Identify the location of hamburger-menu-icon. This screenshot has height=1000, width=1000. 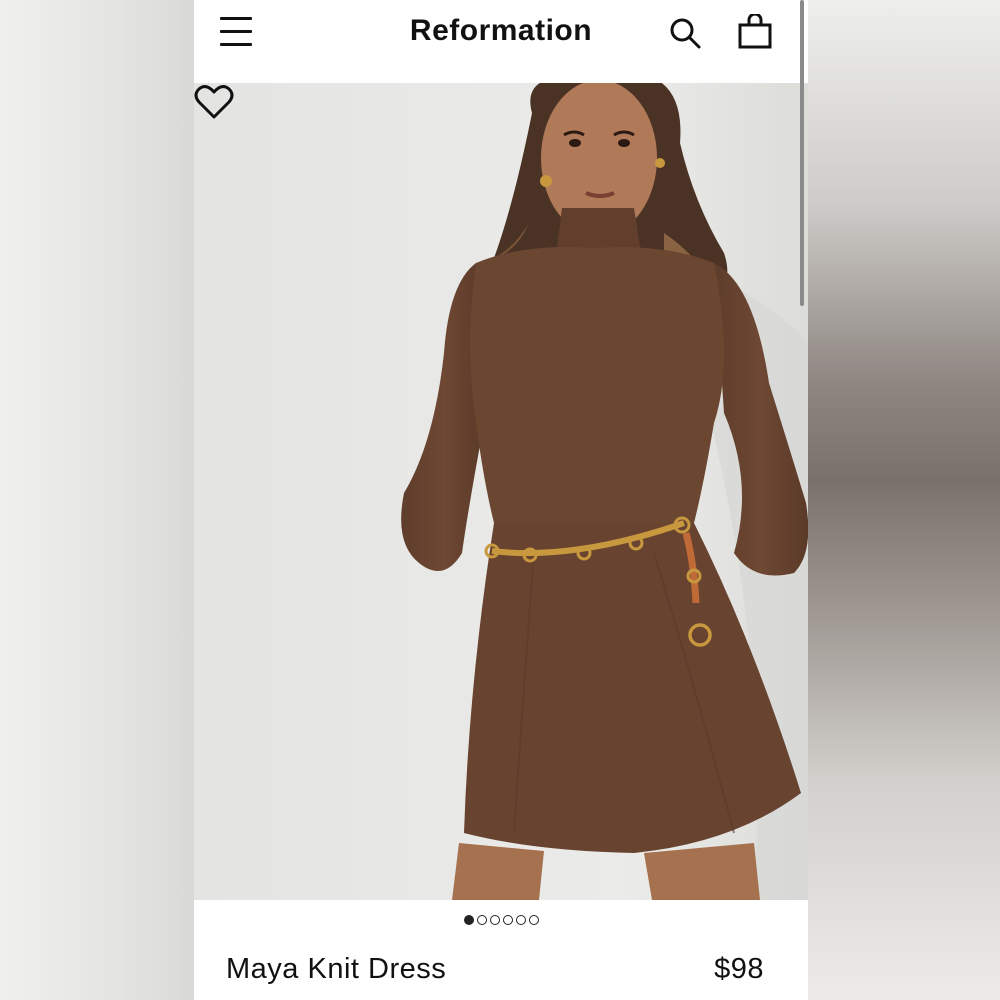
(236, 32).